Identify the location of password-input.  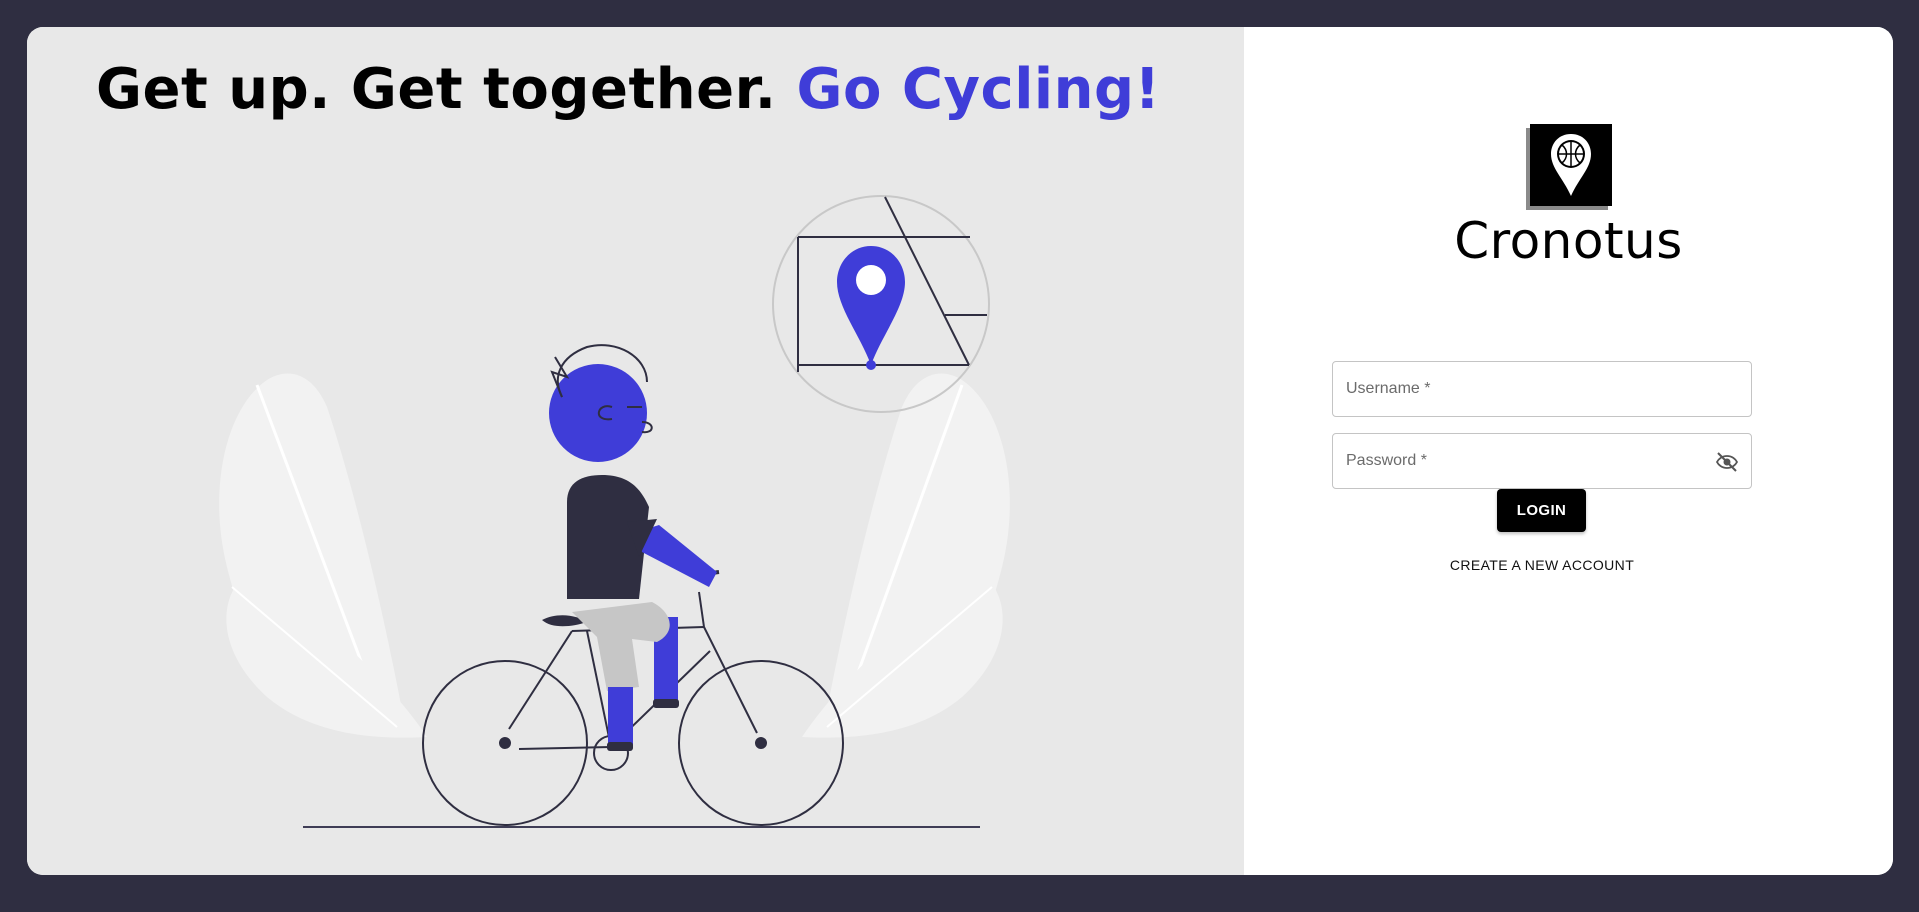
(1542, 461).